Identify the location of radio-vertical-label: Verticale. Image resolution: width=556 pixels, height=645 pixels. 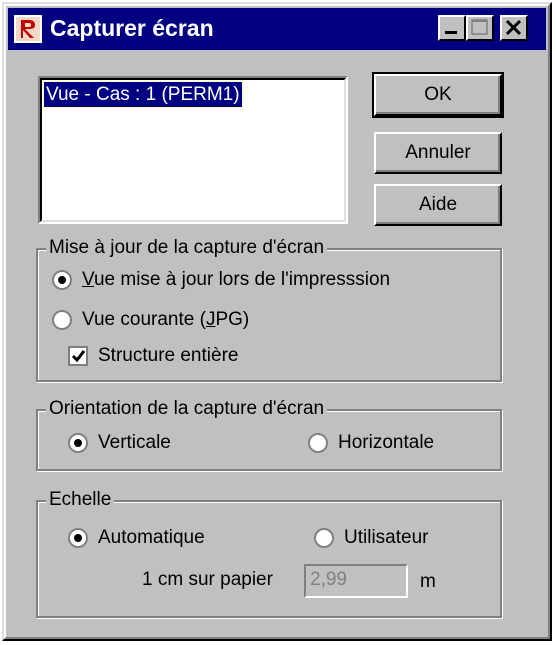
(134, 442).